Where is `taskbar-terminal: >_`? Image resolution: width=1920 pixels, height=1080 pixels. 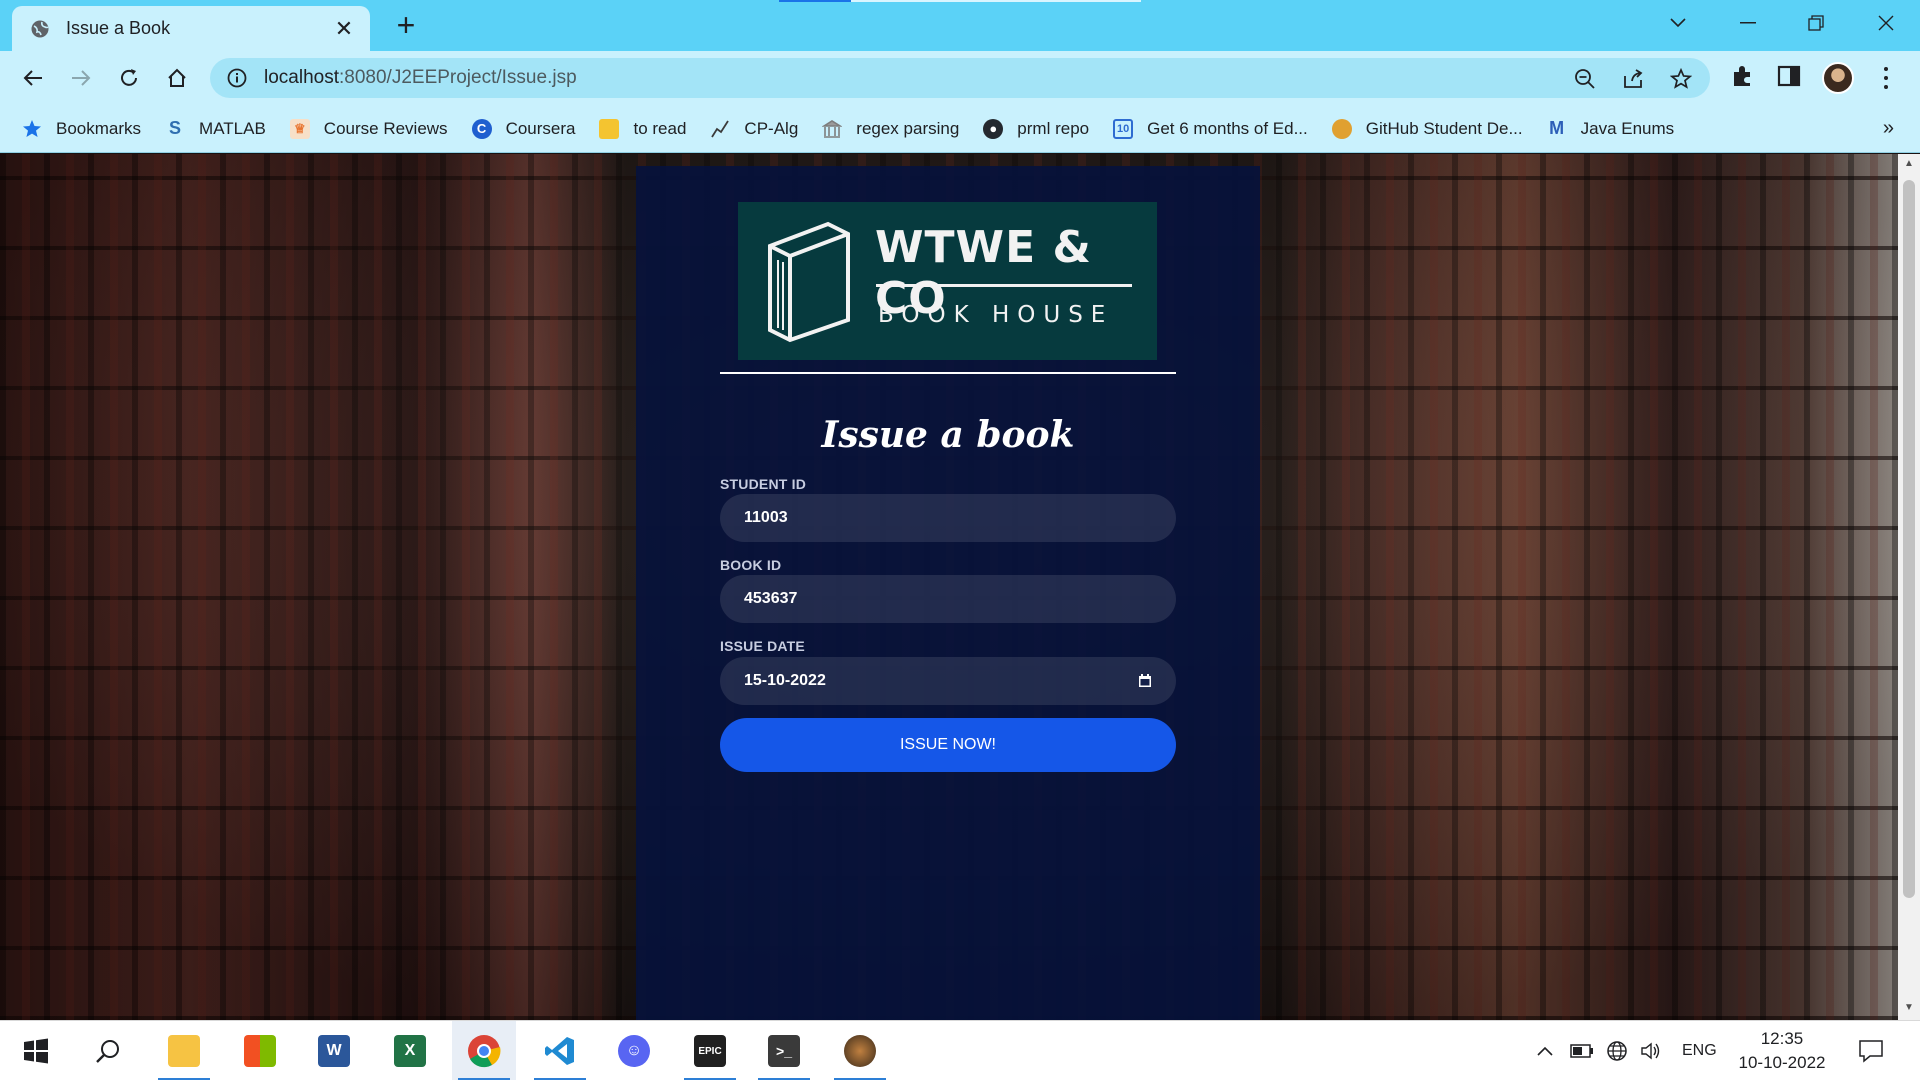 taskbar-terminal: >_ is located at coordinates (784, 1050).